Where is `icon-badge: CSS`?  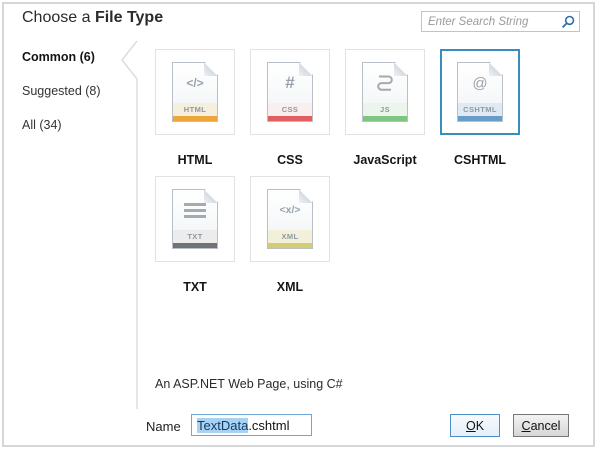
icon-badge: CSS is located at coordinates (290, 109).